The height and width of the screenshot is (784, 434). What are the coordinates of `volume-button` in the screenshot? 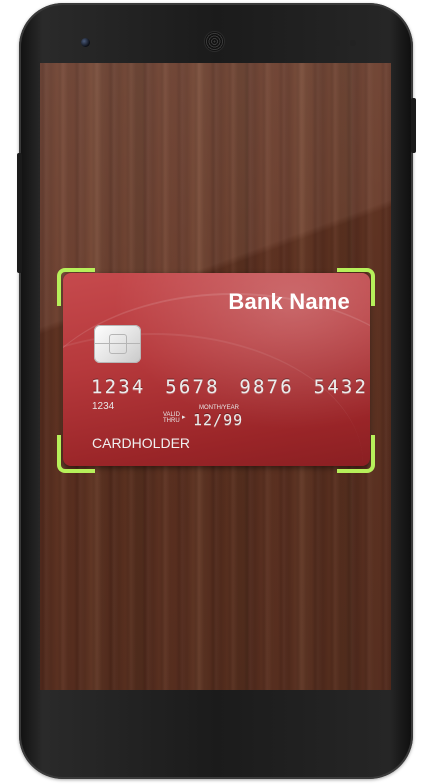 It's located at (19, 213).